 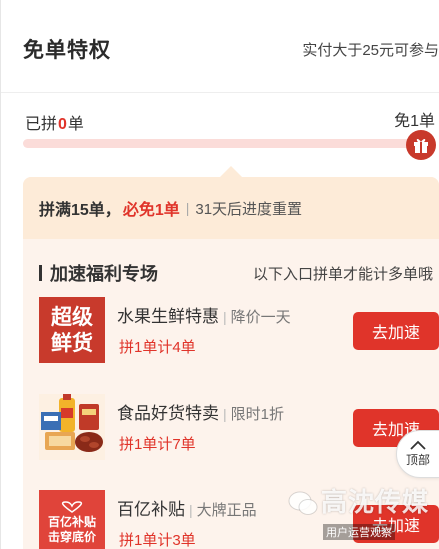 I want to click on progress-suffix: 单, so click(x=75, y=124).